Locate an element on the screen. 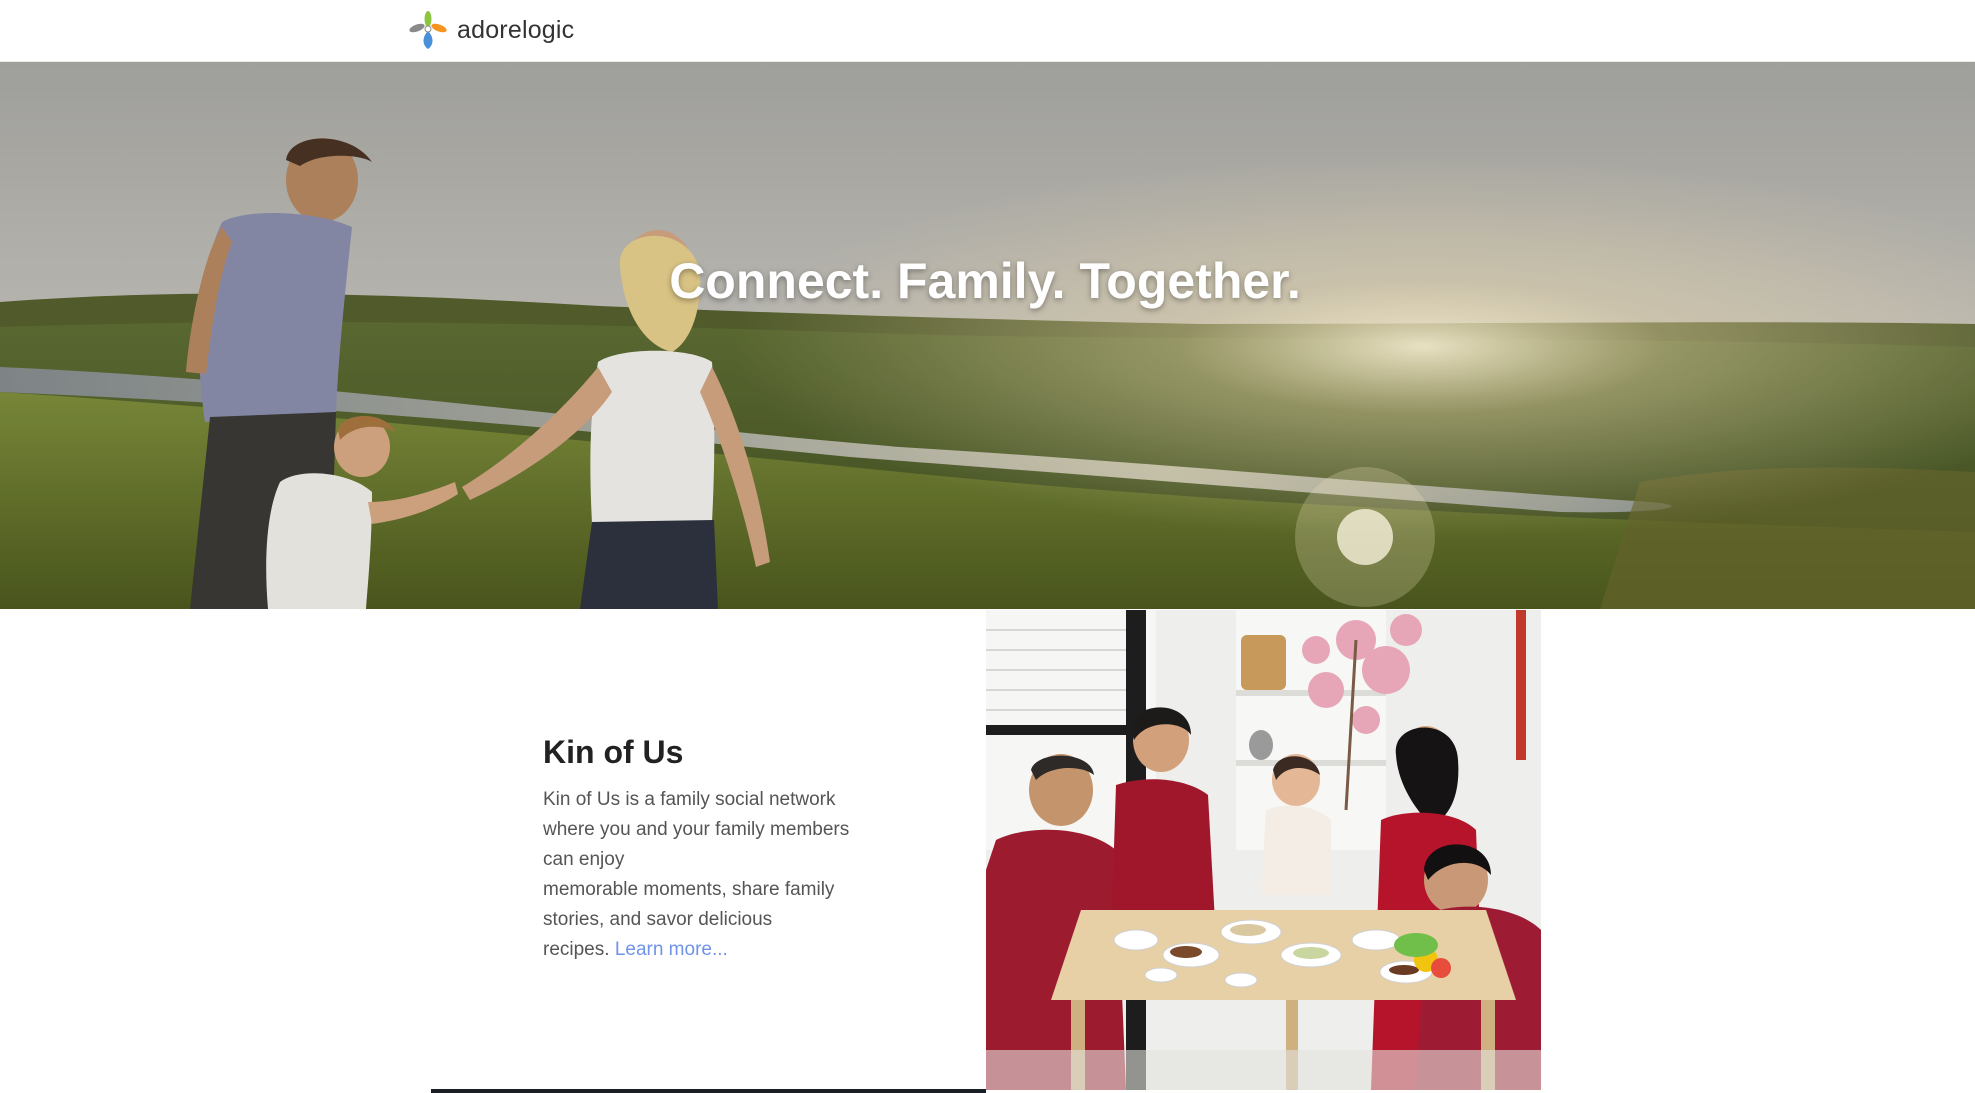 Image resolution: width=1975 pixels, height=1093 pixels. section-heading: Kin of Us is located at coordinates (613, 752).